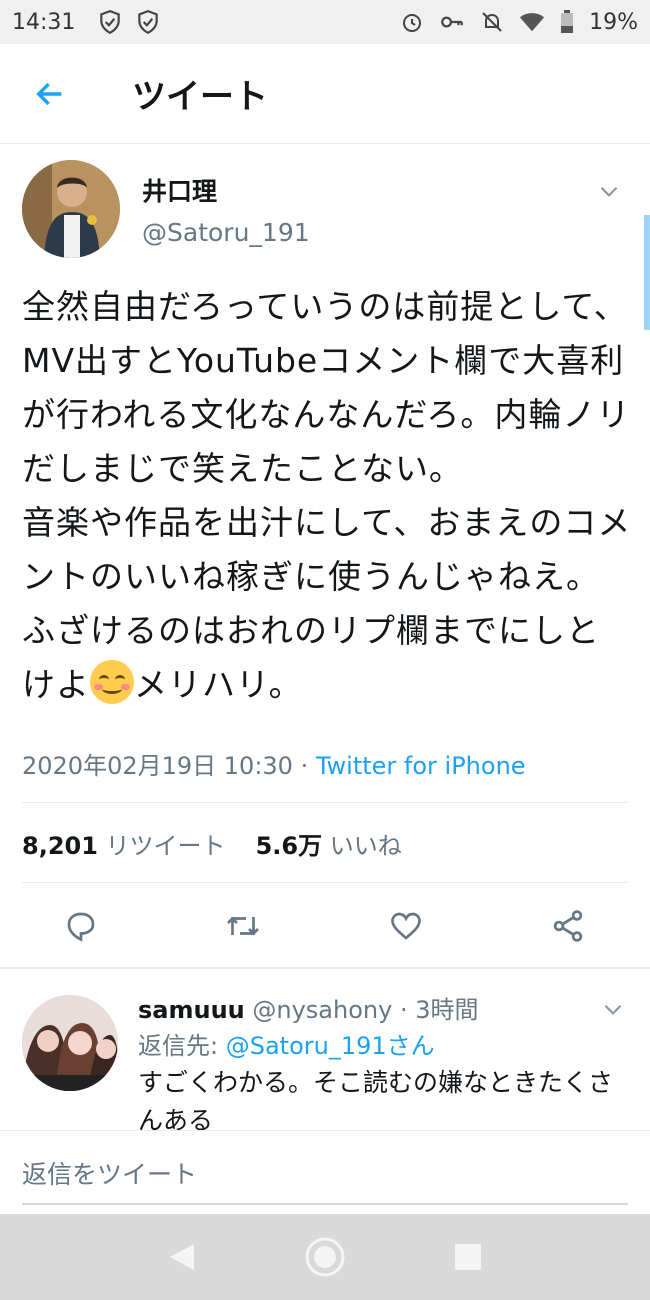 The image size is (650, 1300). What do you see at coordinates (452, 22) in the screenshot?
I see `key-icon` at bounding box center [452, 22].